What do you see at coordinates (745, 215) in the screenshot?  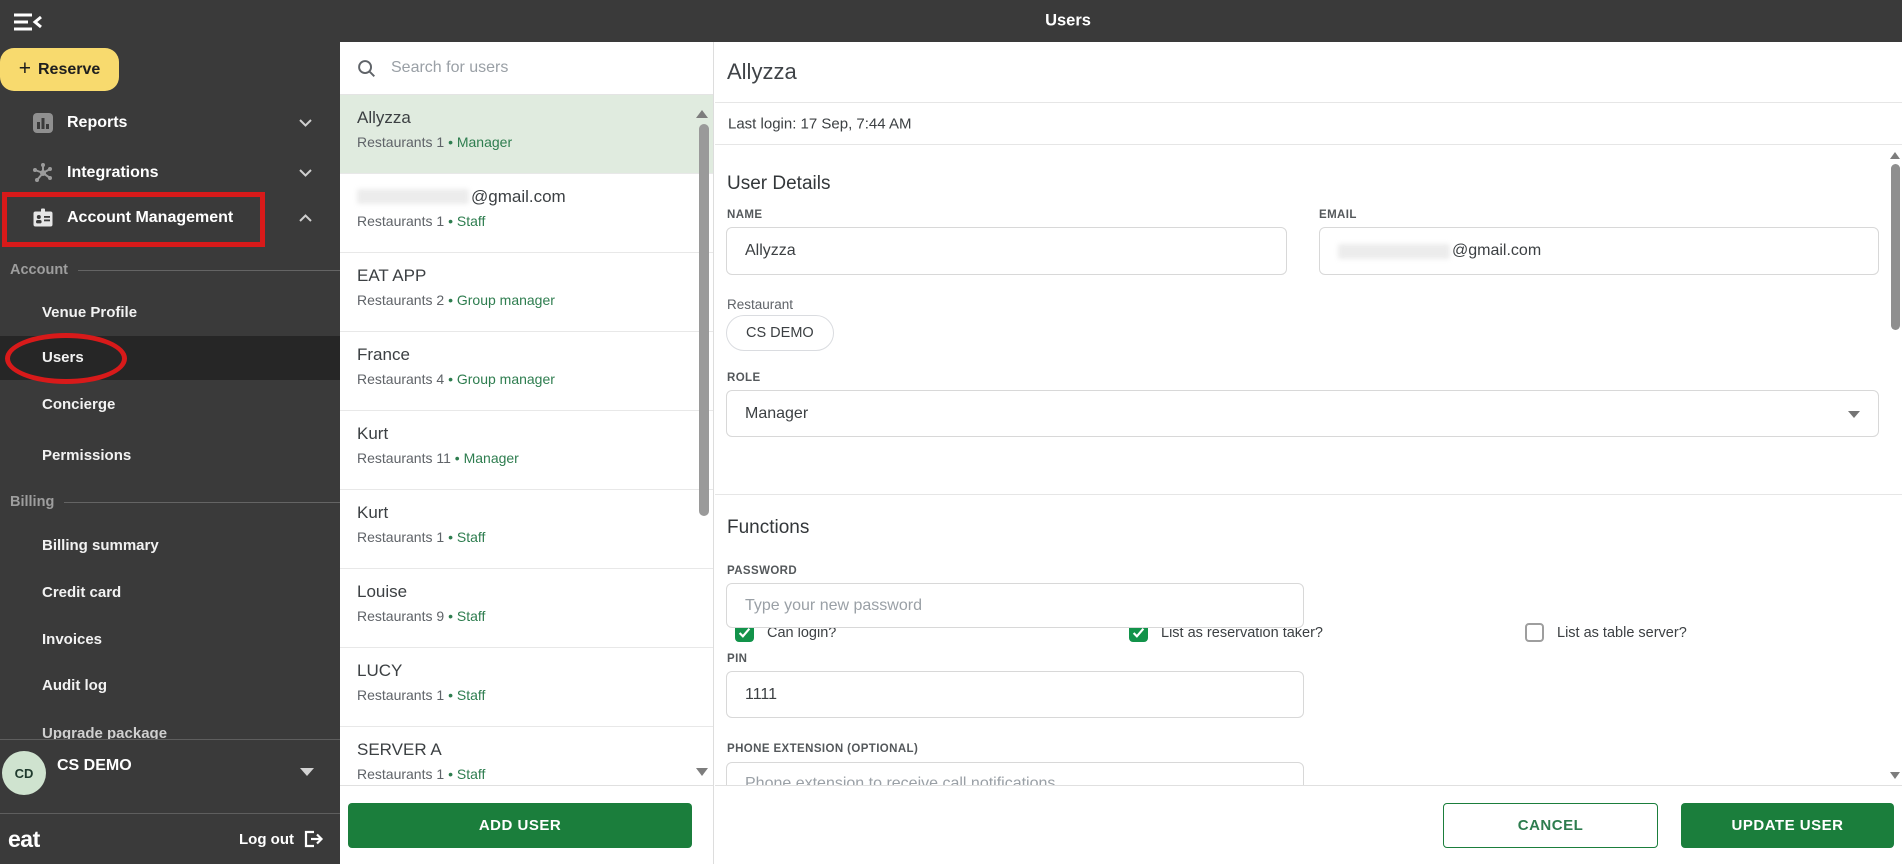 I see `name-label: NAME` at bounding box center [745, 215].